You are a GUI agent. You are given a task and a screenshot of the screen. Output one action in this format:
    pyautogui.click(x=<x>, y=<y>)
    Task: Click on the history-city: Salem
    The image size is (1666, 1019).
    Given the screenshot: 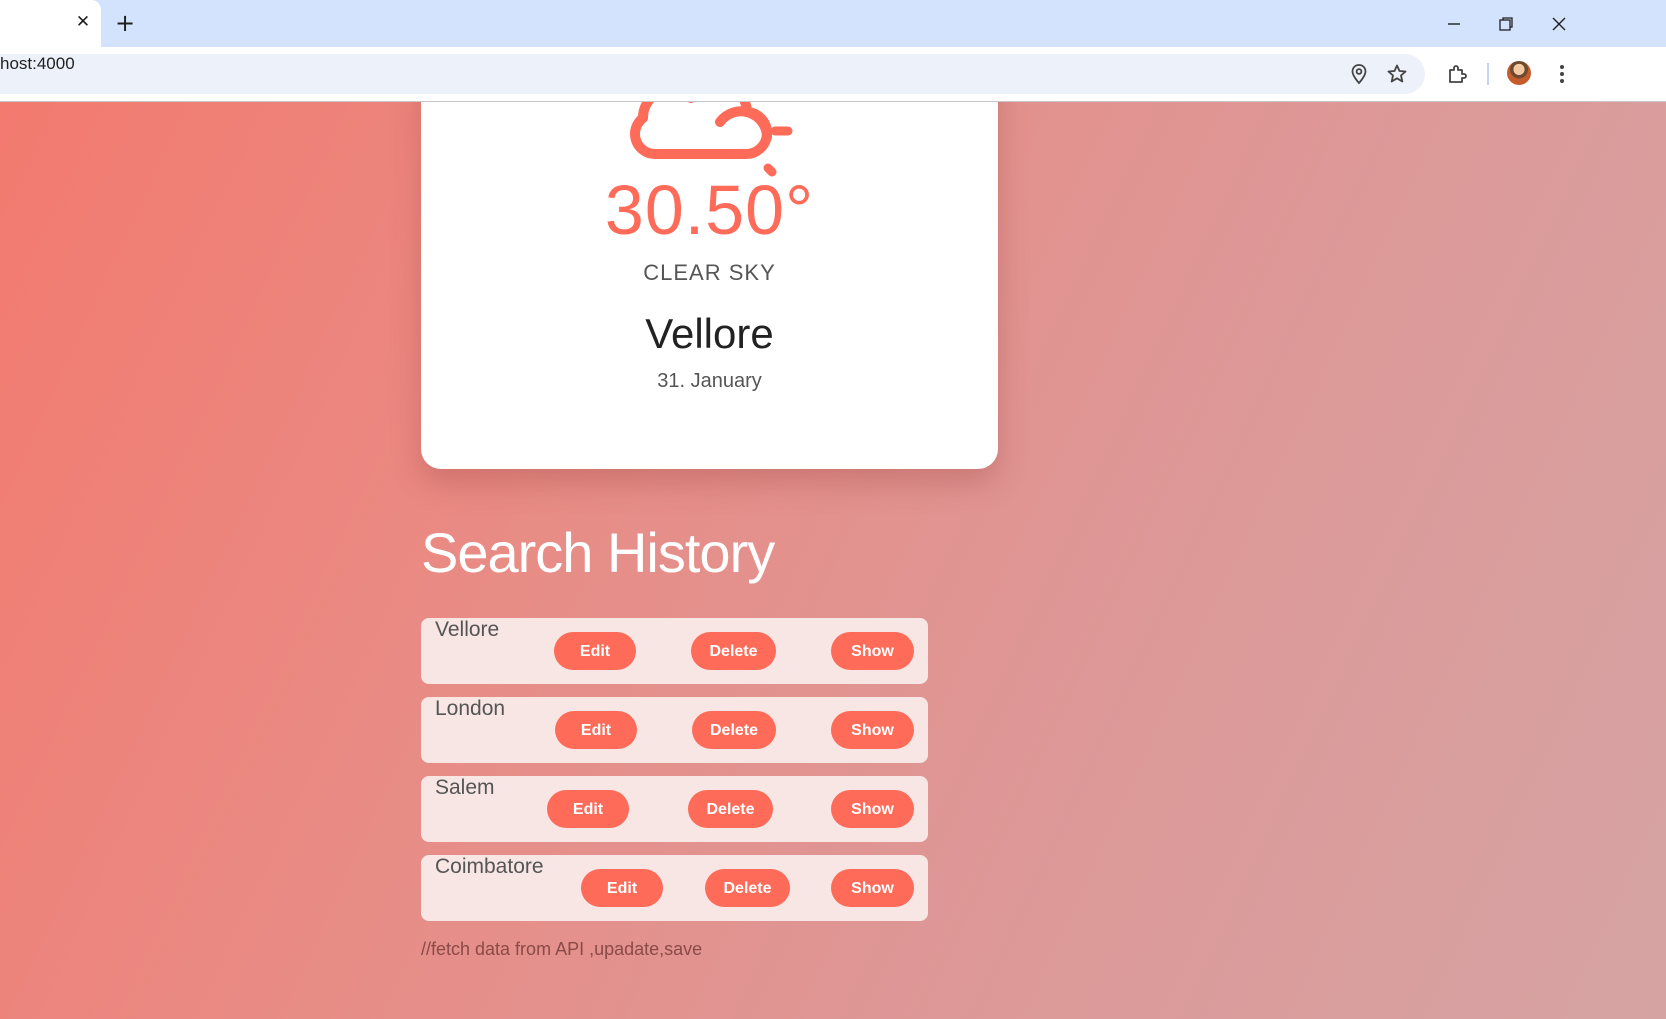 What is the action you would take?
    pyautogui.click(x=465, y=787)
    